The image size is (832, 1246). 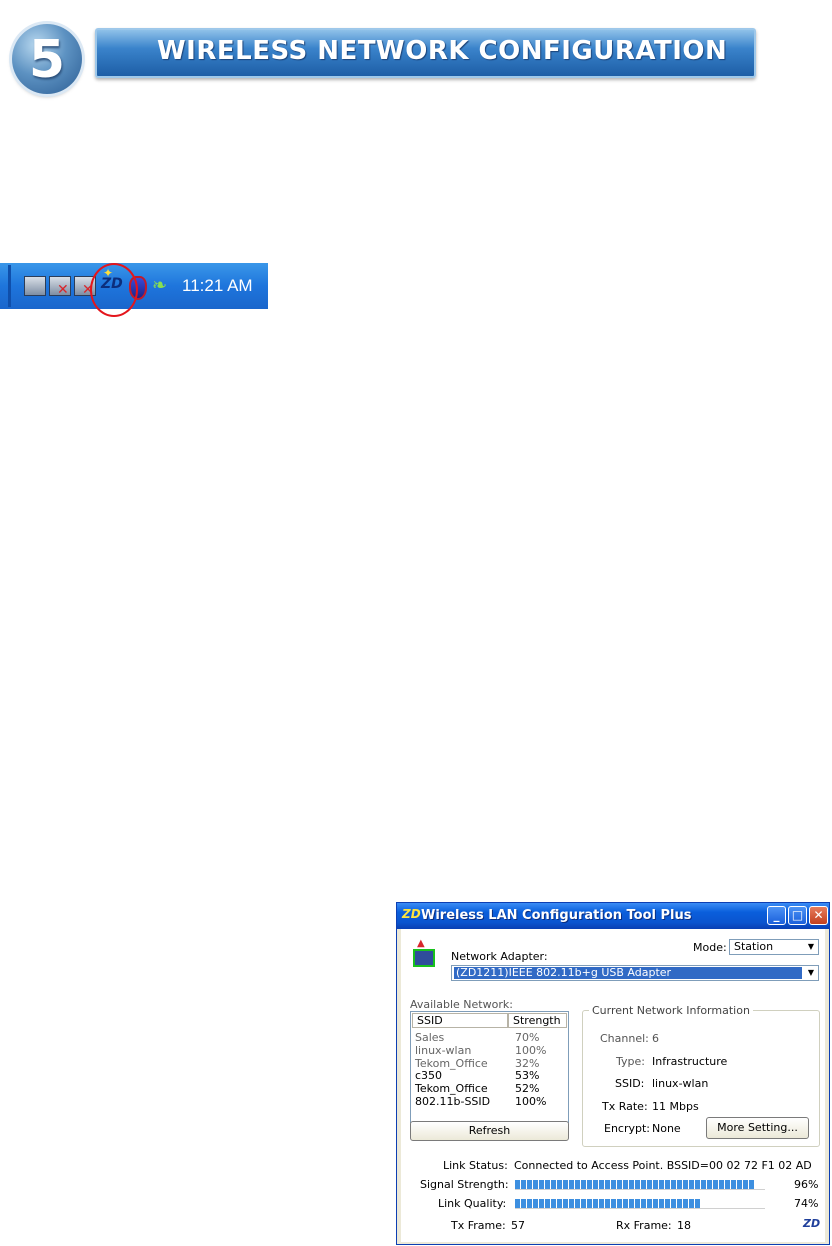 What do you see at coordinates (776, 915) in the screenshot?
I see `minimize-button: _` at bounding box center [776, 915].